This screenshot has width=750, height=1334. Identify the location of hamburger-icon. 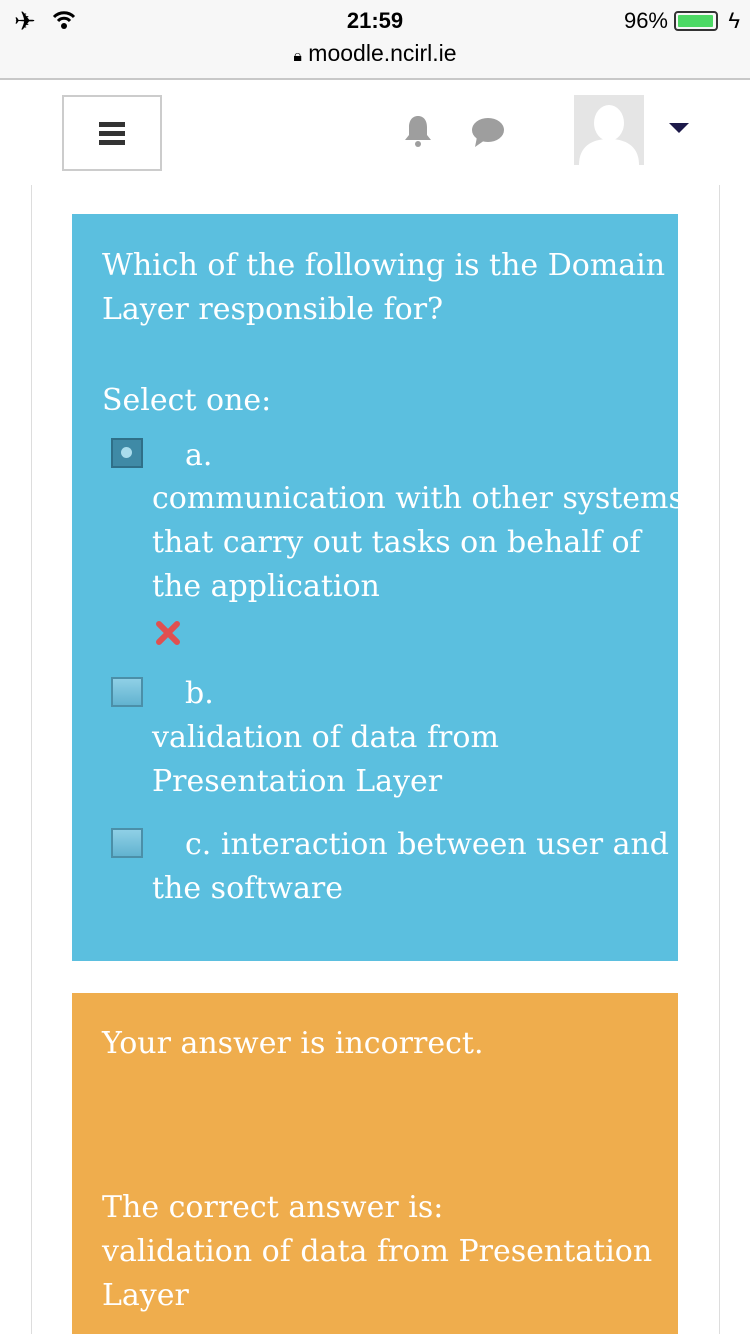
(112, 133).